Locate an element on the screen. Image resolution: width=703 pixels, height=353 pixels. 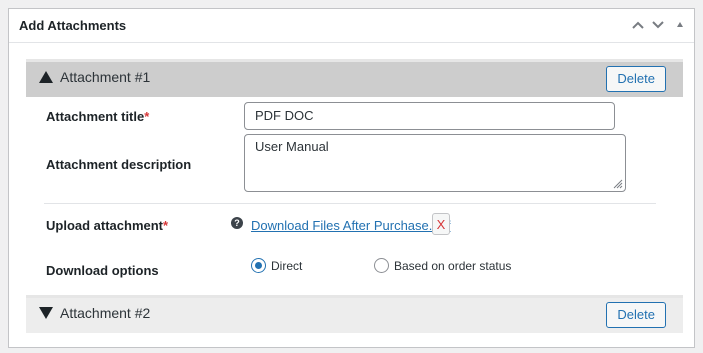
attachment-toggle: Attachment #2 is located at coordinates (94, 313).